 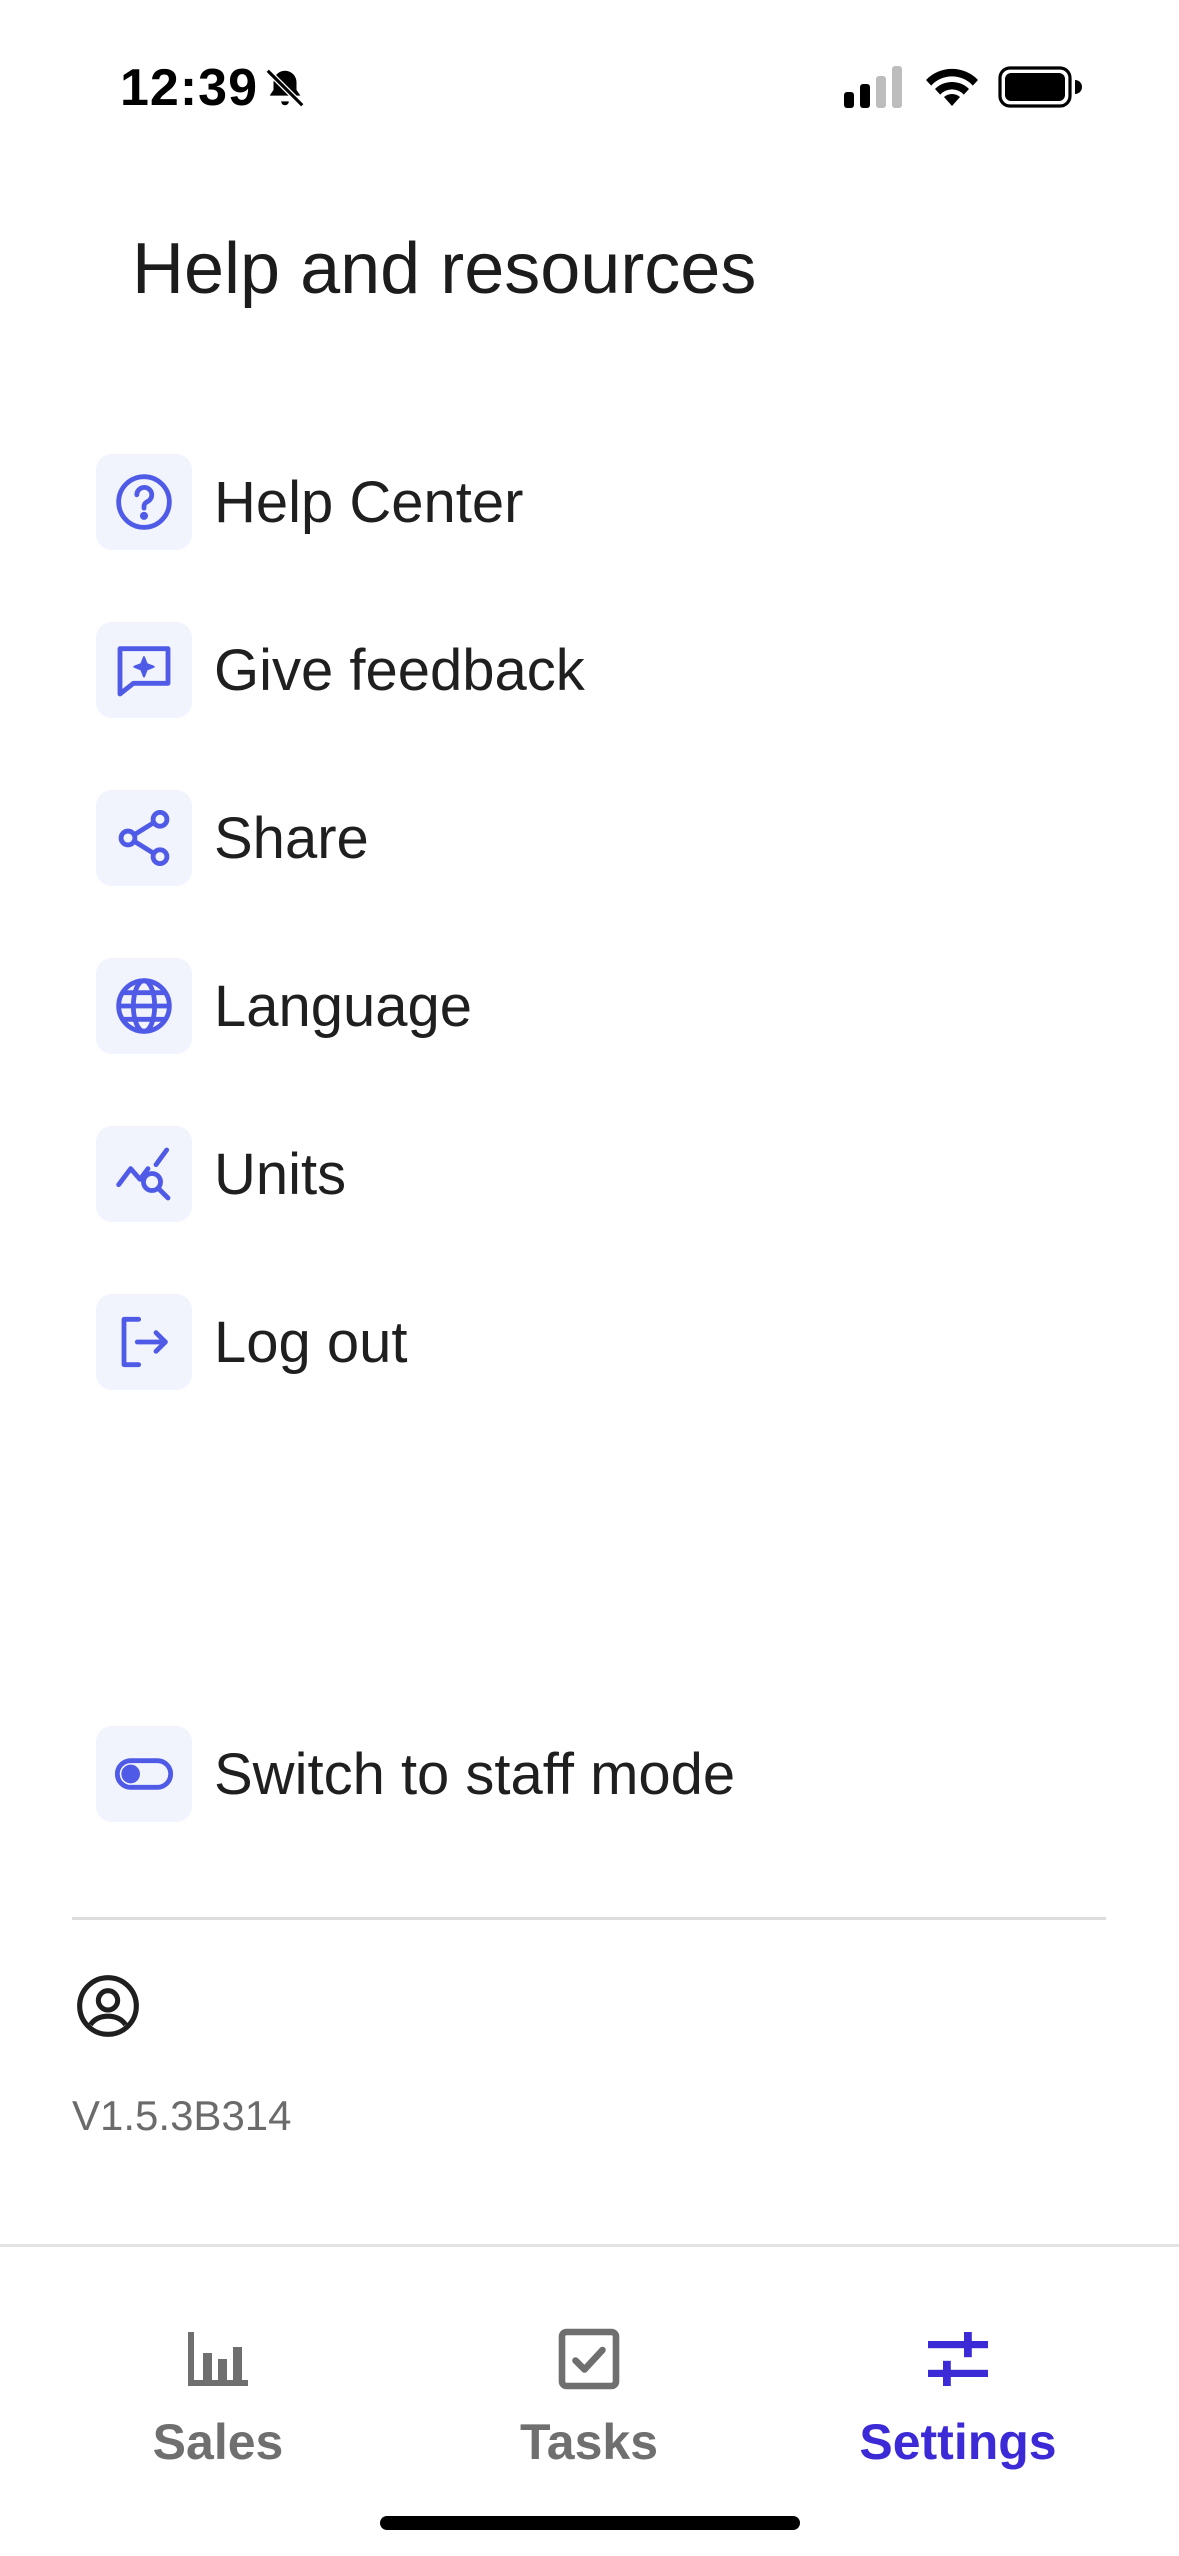 What do you see at coordinates (546, 502) in the screenshot?
I see `menu-item-help-center: Help Center` at bounding box center [546, 502].